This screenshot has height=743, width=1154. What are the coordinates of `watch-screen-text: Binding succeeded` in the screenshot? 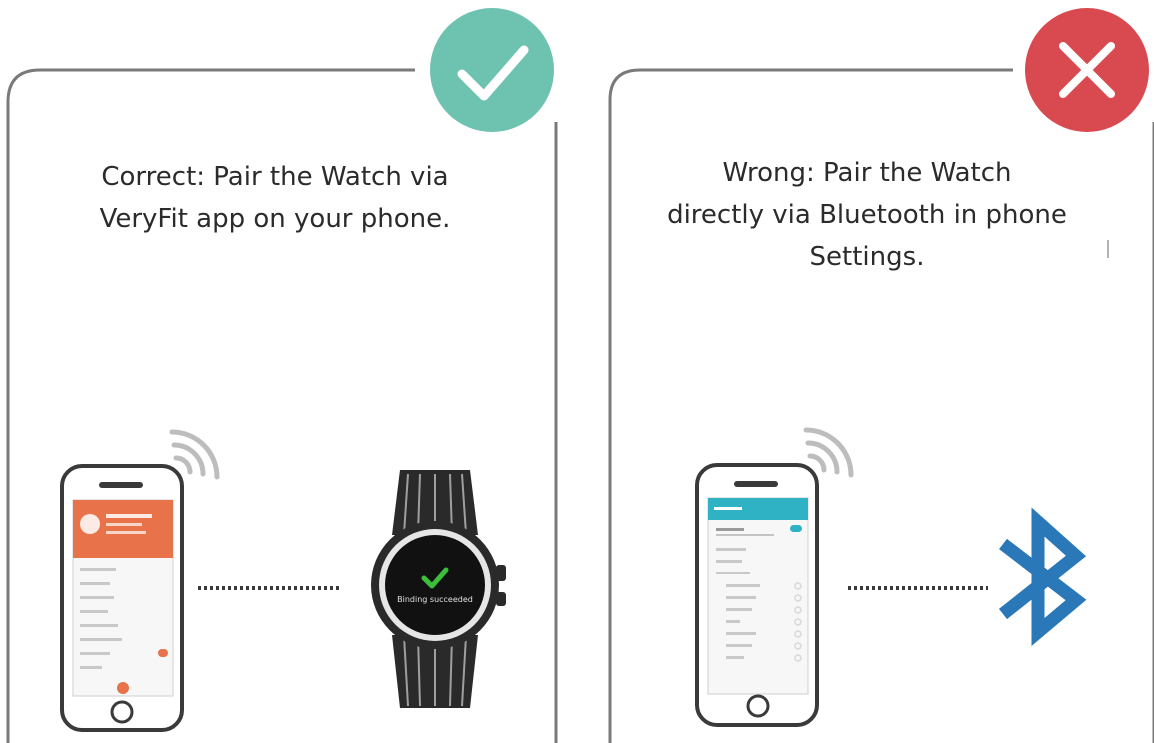 It's located at (435, 599).